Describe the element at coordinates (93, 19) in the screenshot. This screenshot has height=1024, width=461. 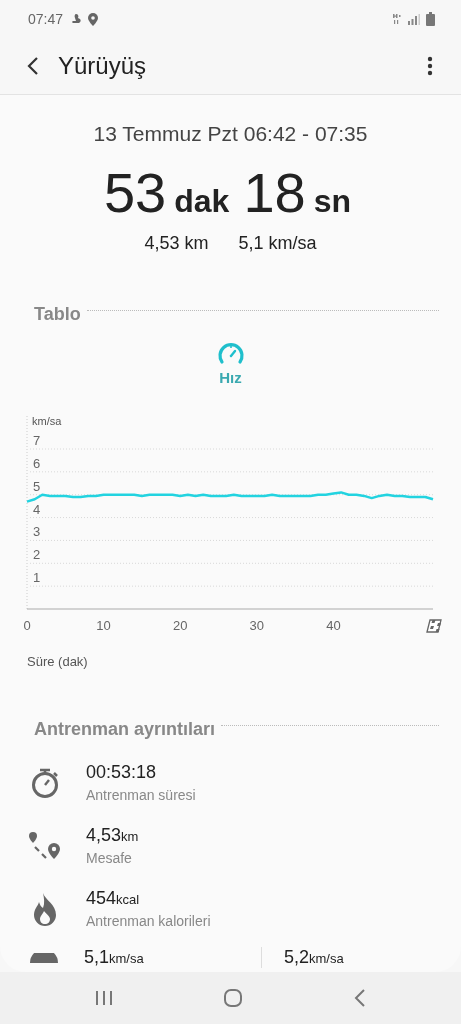
I see `location-icon` at that location.